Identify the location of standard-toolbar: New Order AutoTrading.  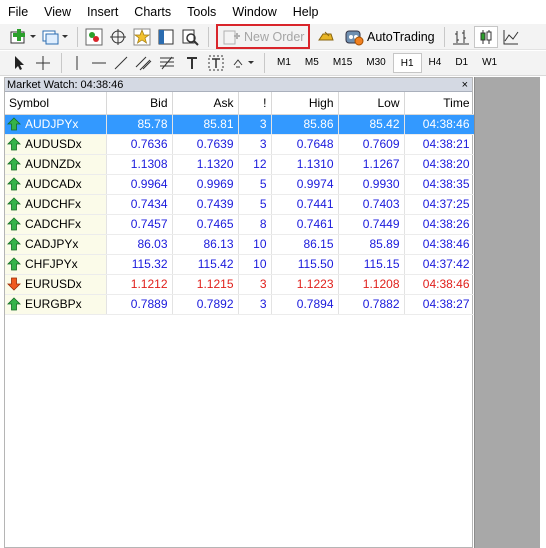
(273, 37).